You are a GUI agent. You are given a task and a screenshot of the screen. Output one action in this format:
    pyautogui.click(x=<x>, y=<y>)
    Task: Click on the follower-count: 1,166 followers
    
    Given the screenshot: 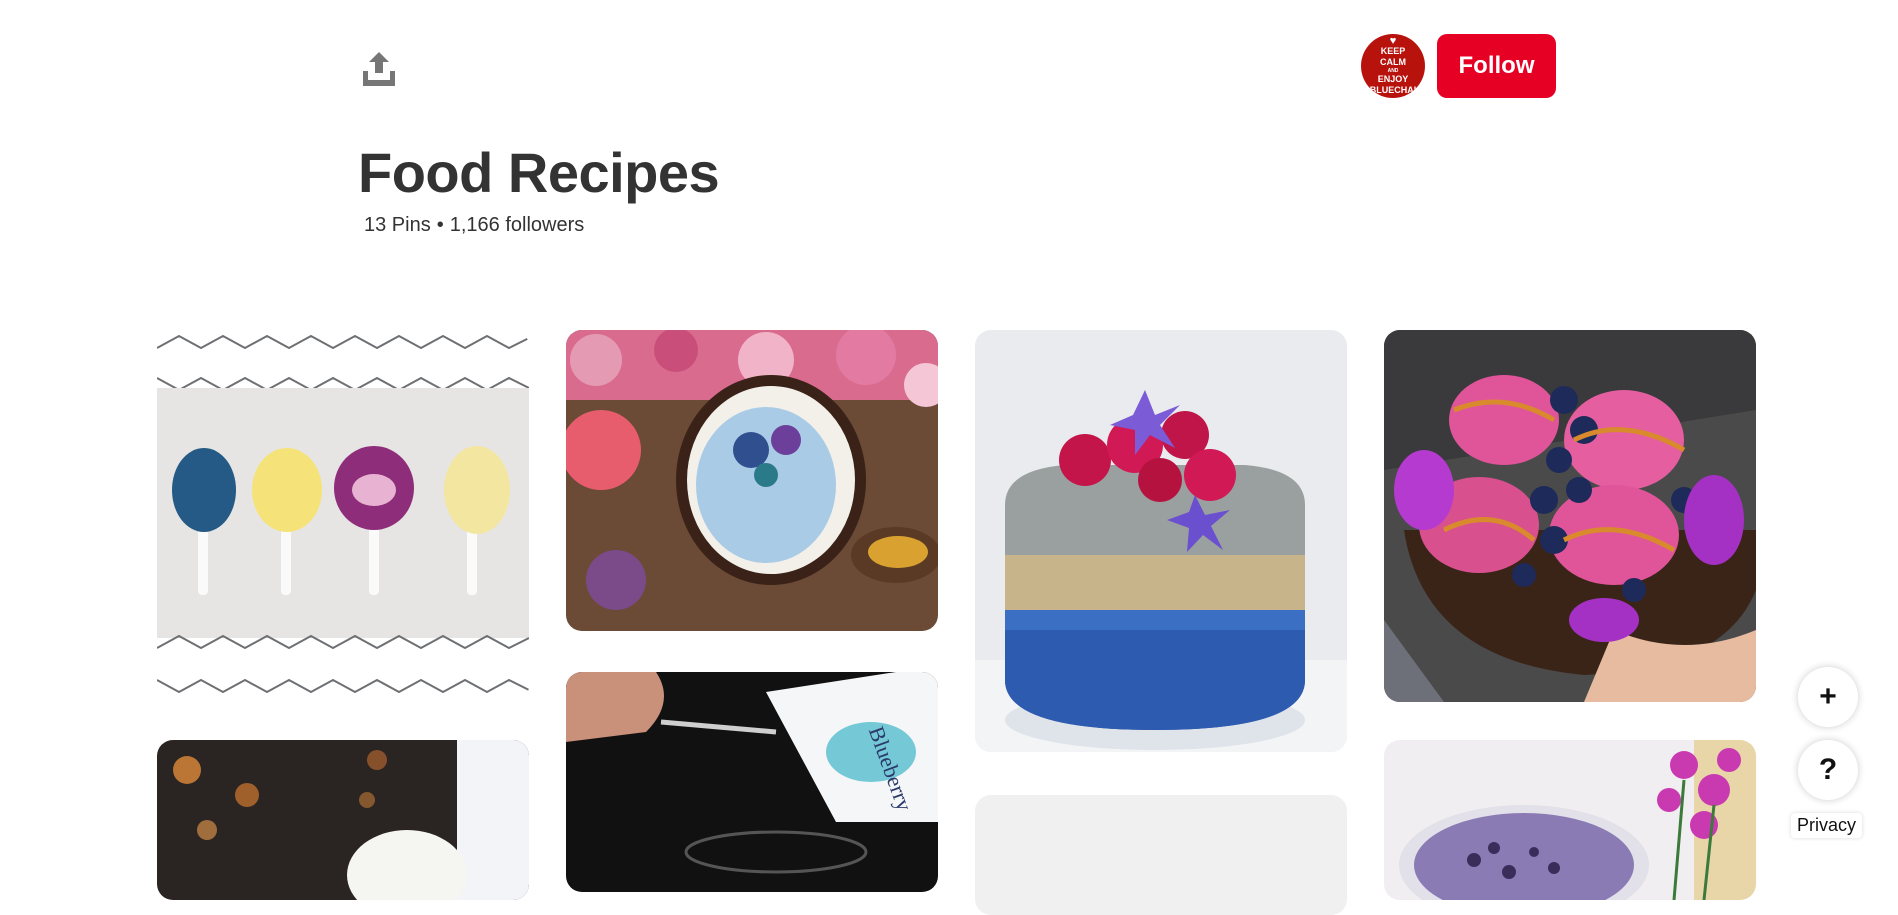 What is the action you would take?
    pyautogui.click(x=517, y=225)
    